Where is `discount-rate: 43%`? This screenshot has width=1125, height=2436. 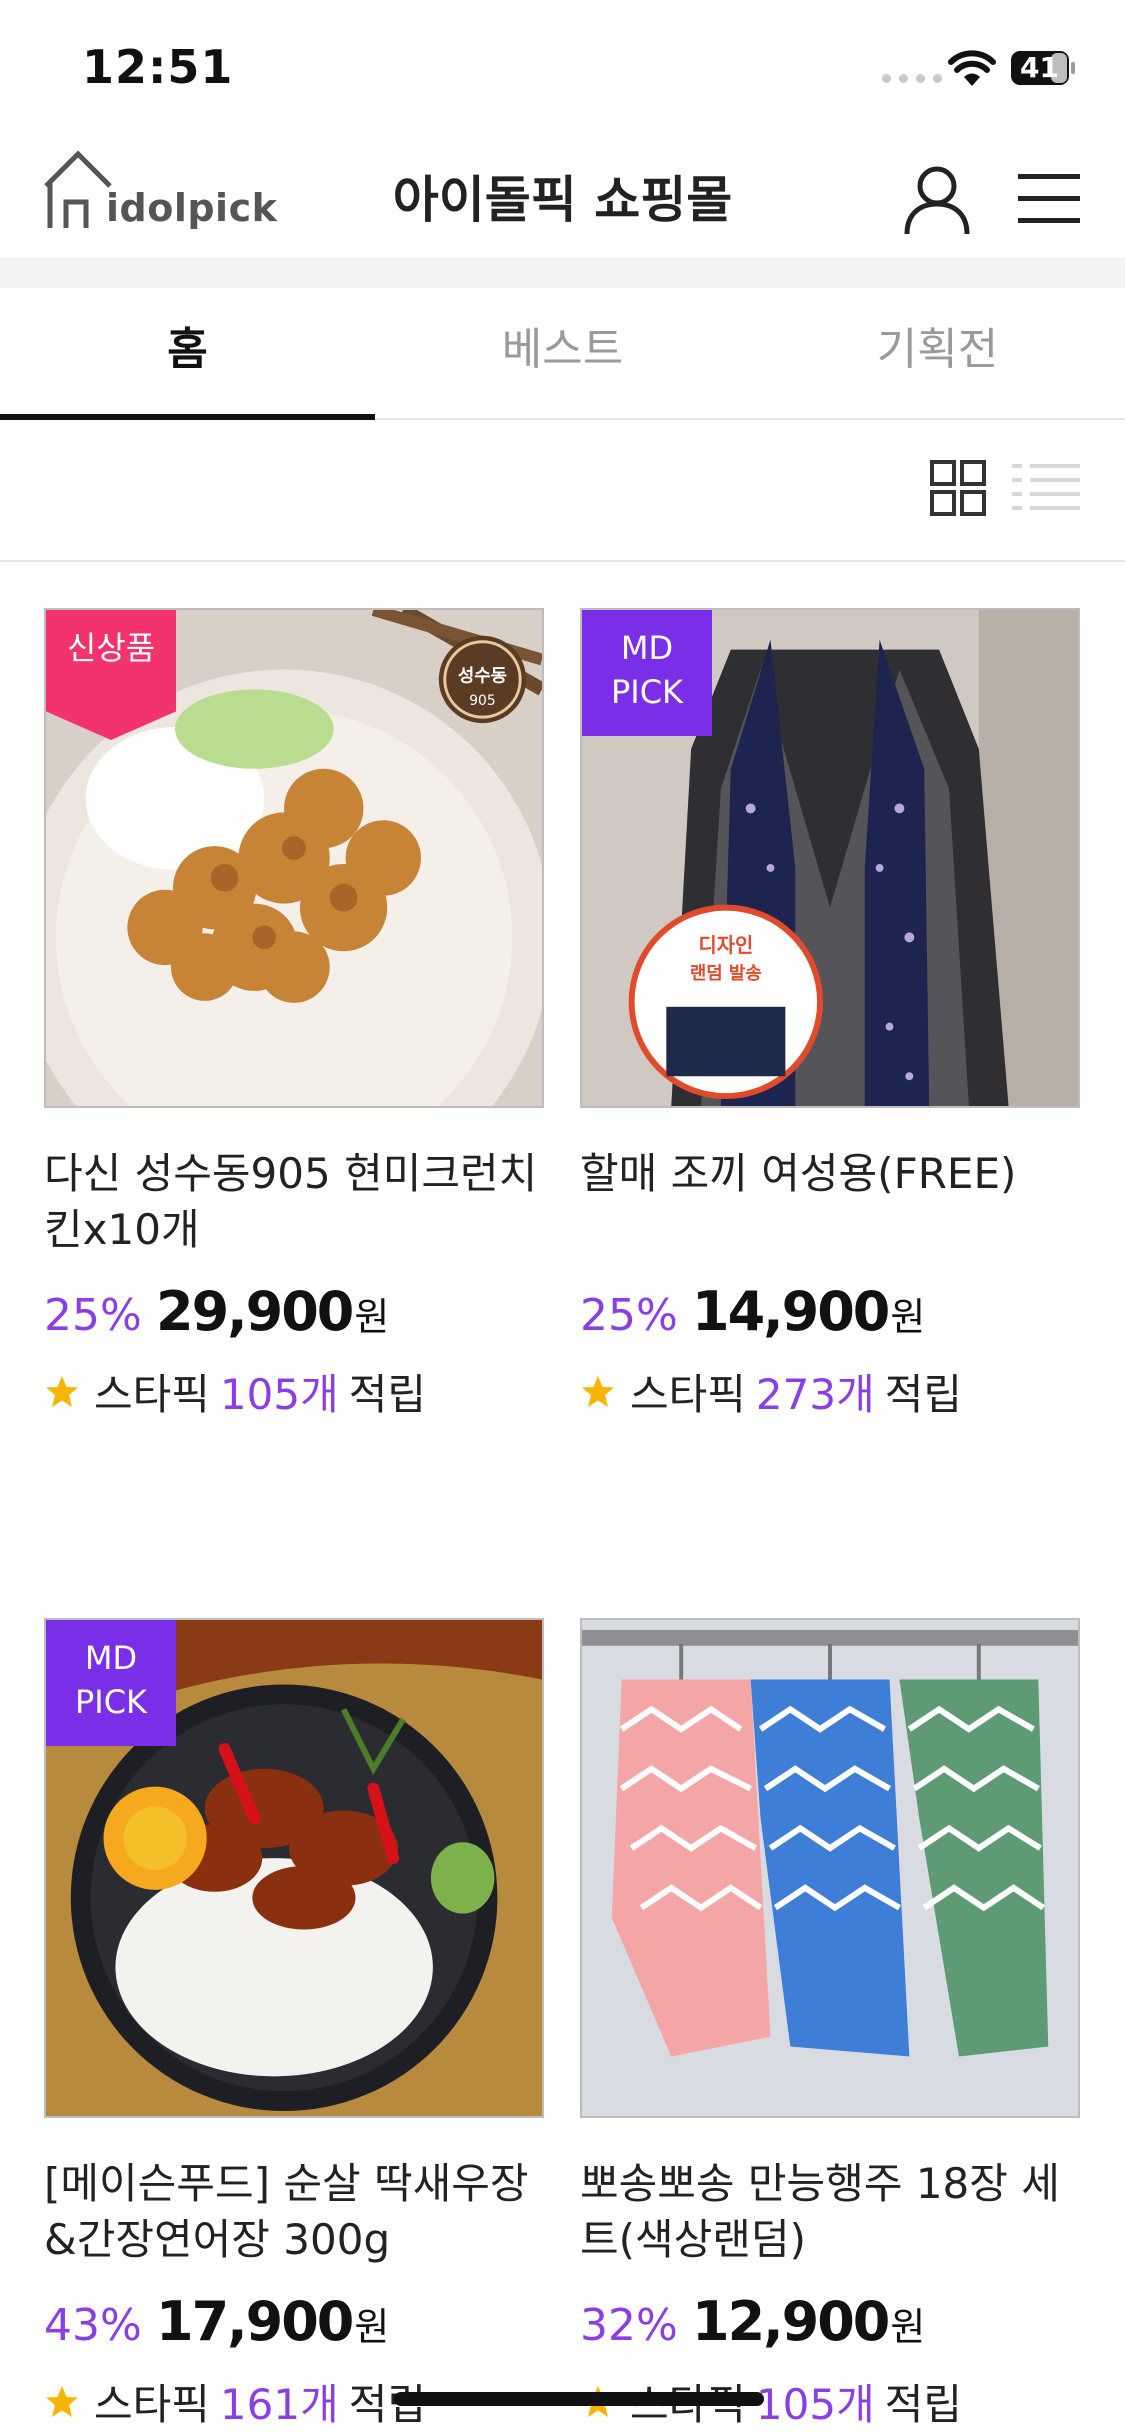
discount-rate: 43% is located at coordinates (93, 2325).